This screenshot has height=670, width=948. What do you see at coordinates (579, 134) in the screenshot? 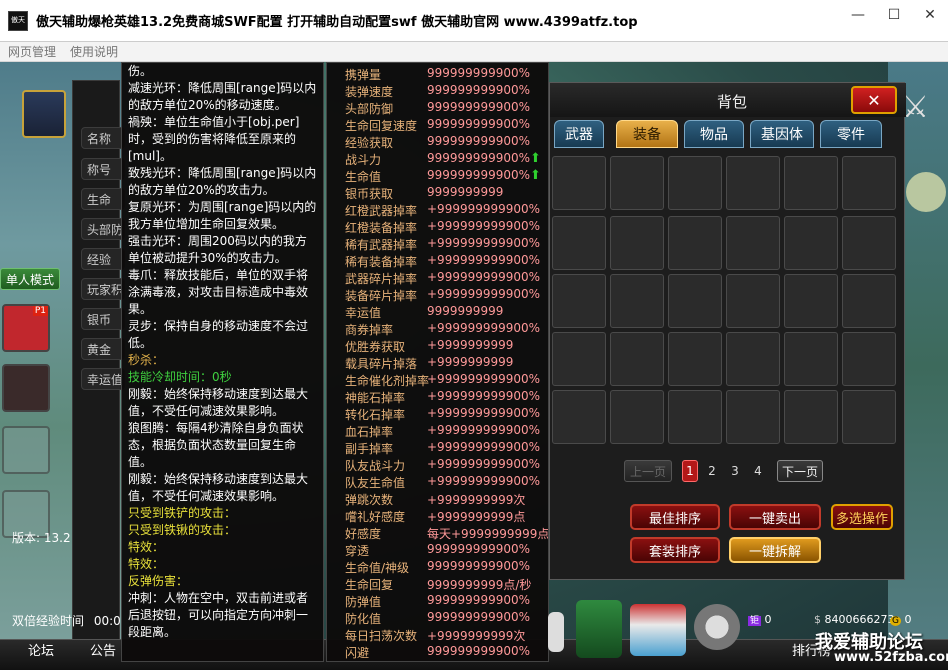
I see `tab-weapon: 武器` at bounding box center [579, 134].